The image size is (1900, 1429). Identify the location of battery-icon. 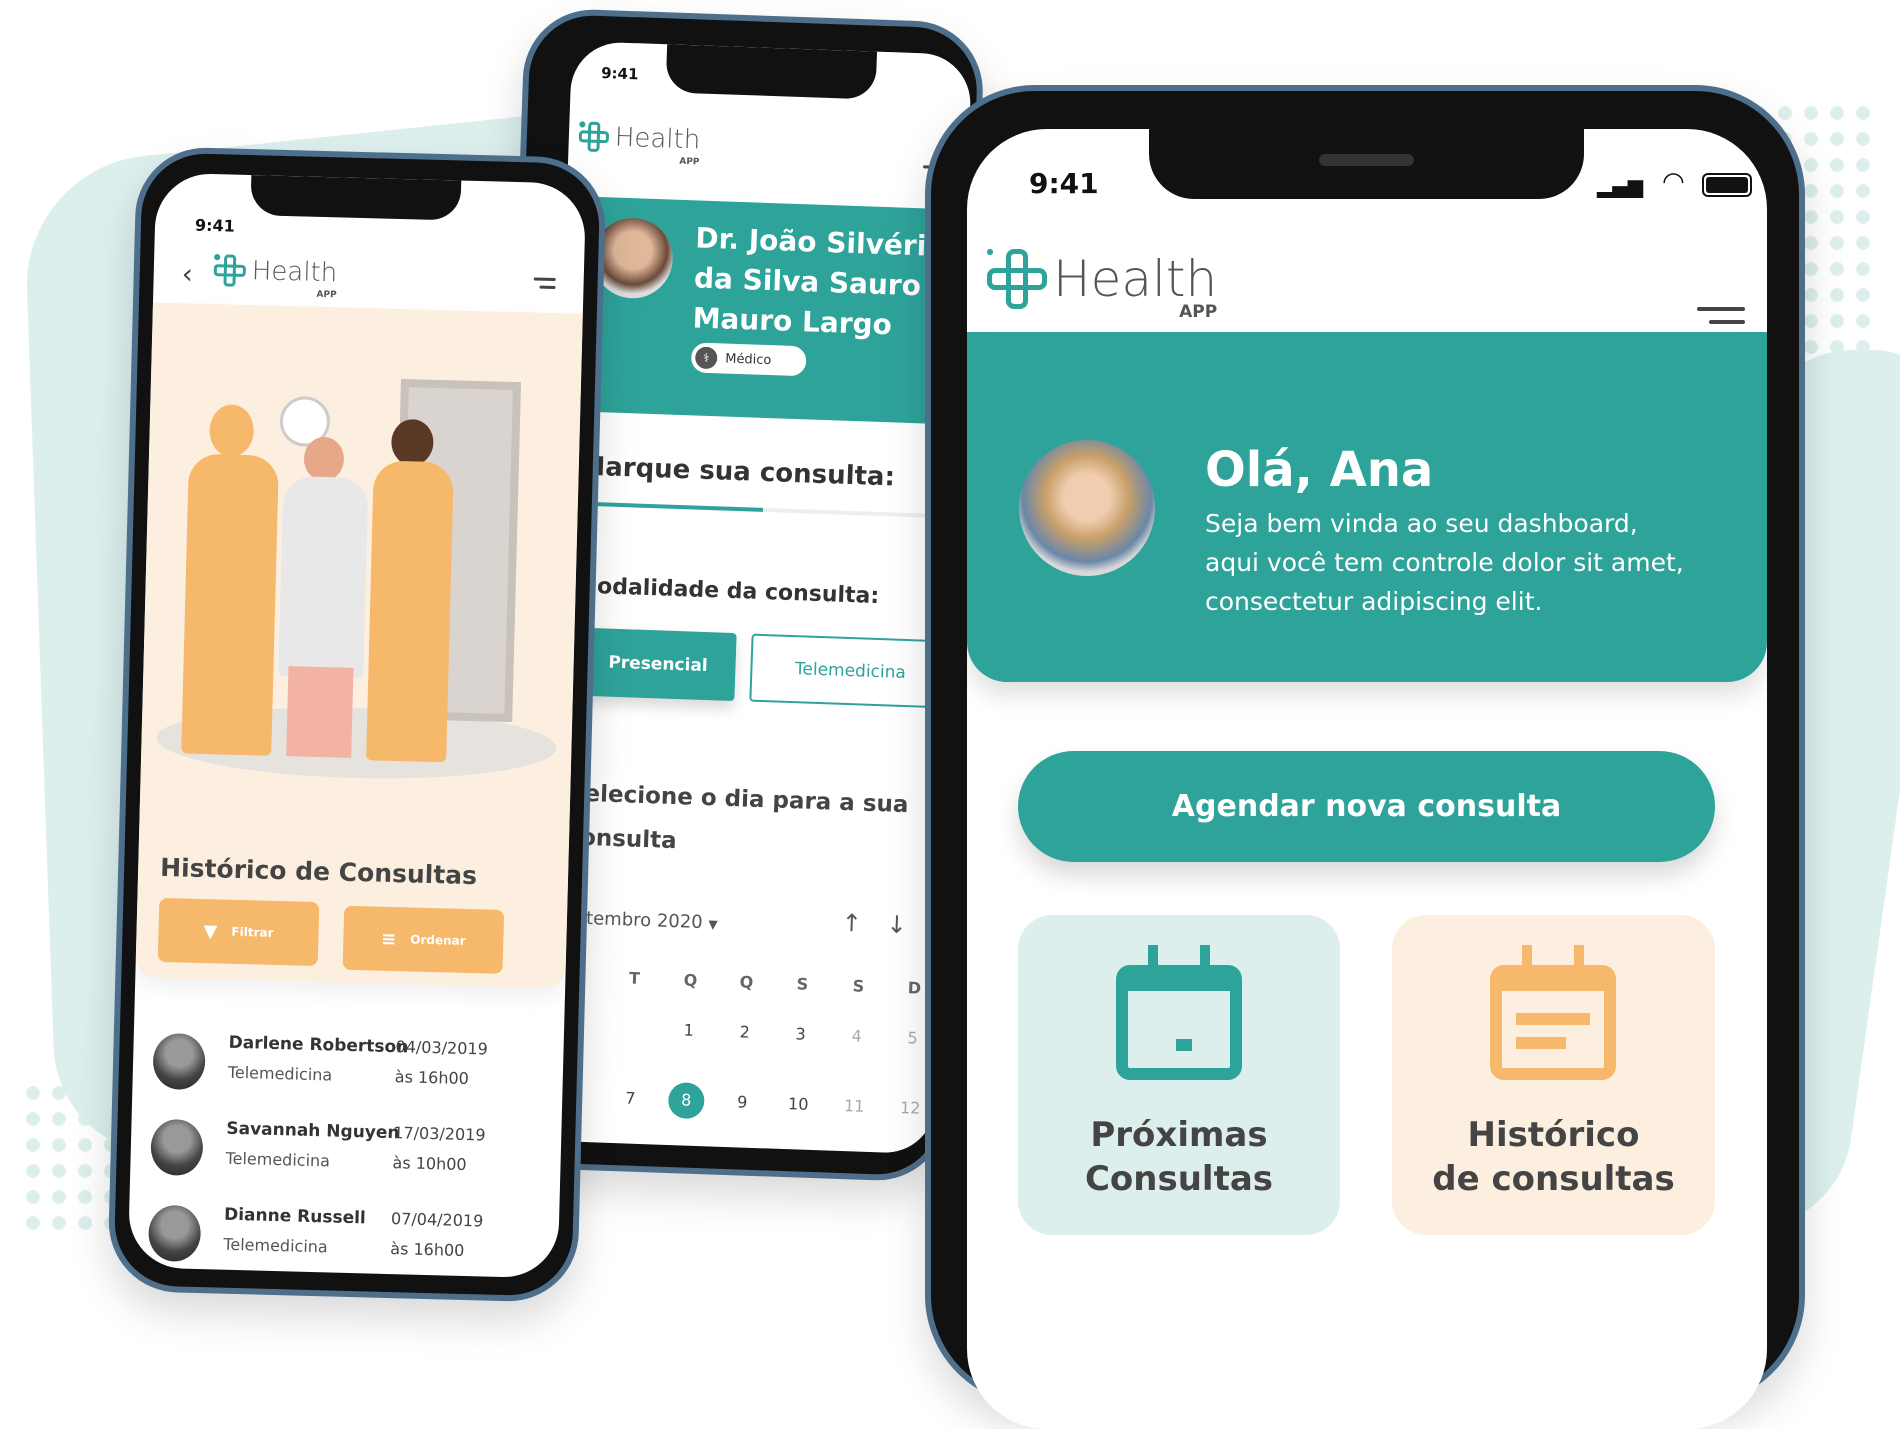
(1727, 185).